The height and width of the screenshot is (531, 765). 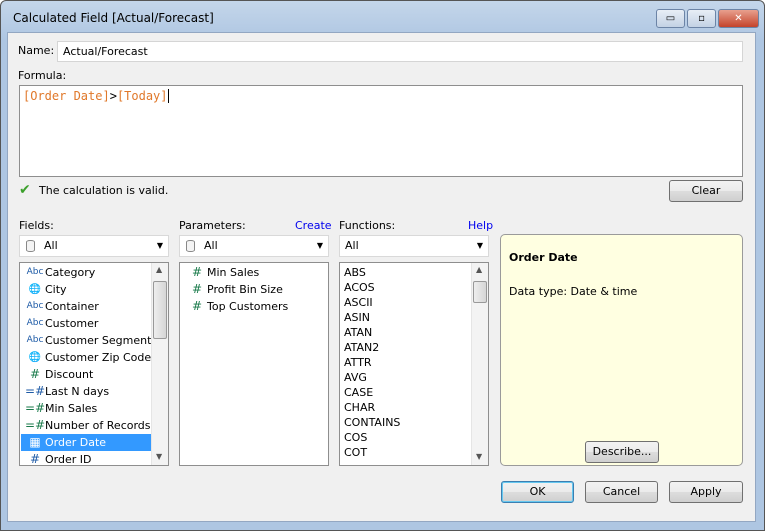 I want to click on formula-field-today: [Today], so click(x=142, y=96).